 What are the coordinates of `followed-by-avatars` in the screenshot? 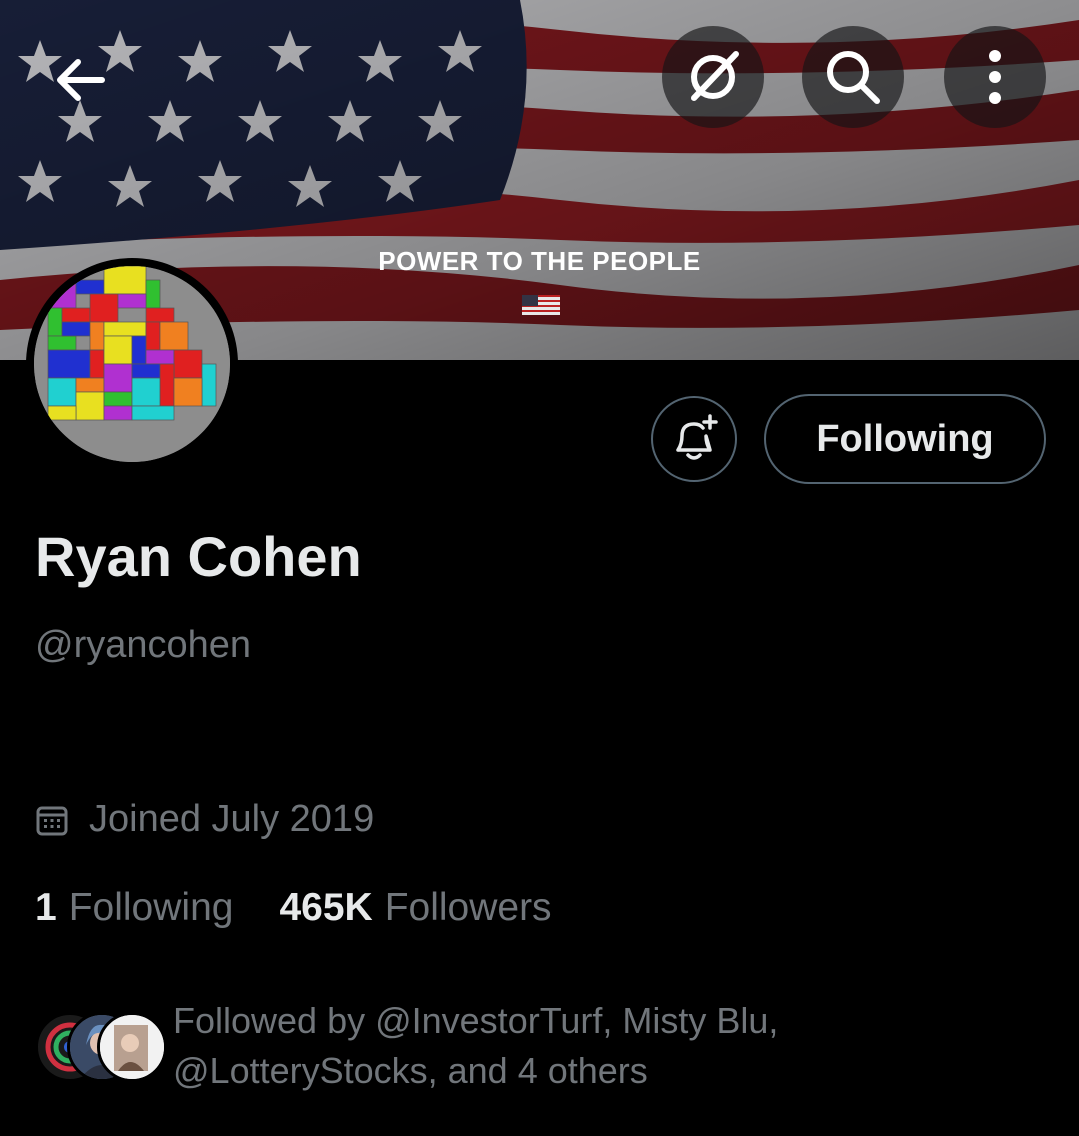 It's located at (101, 1046).